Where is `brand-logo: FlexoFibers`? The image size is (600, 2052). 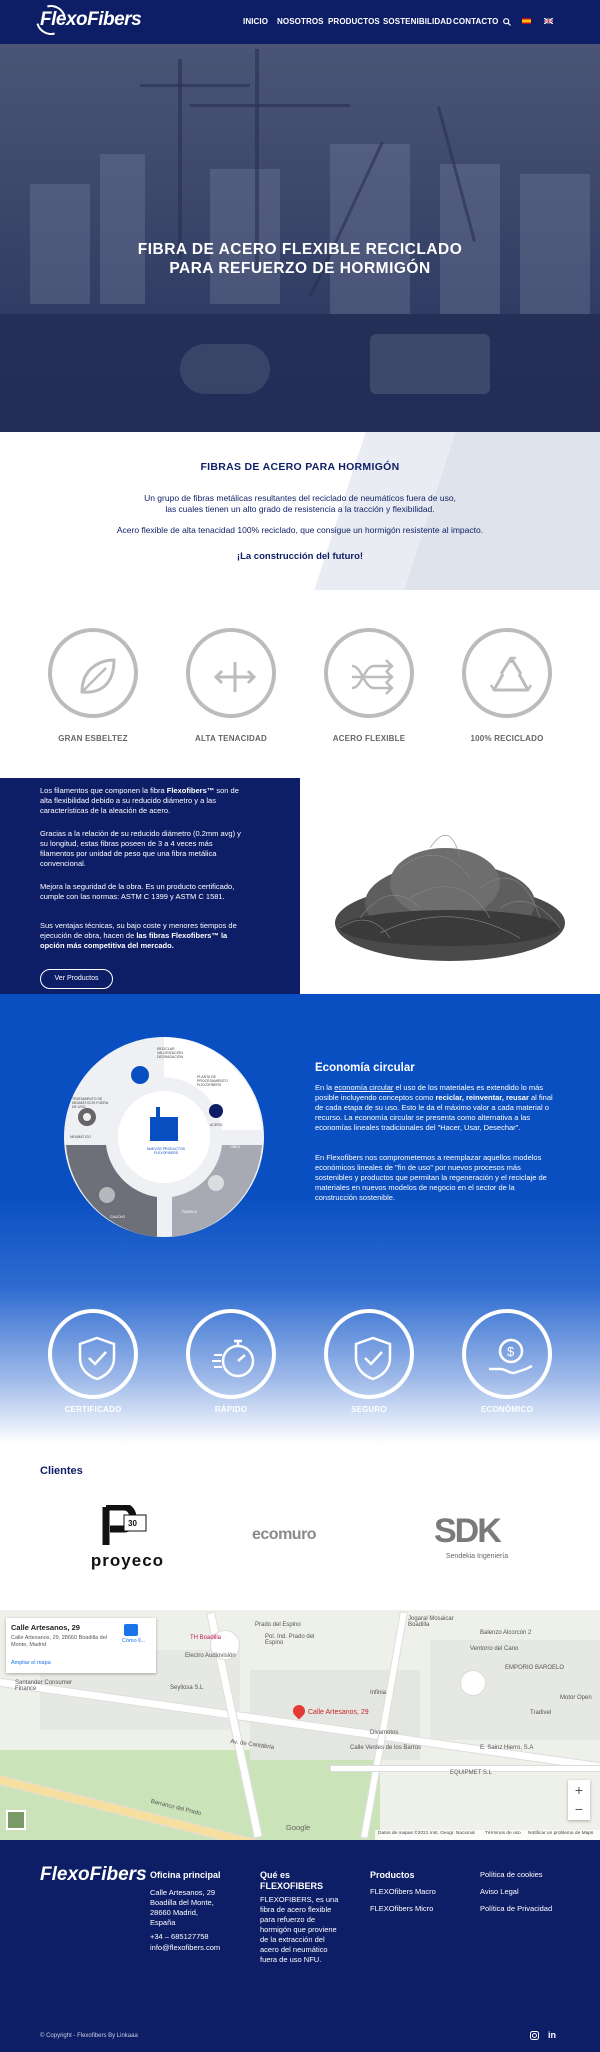 brand-logo: FlexoFibers is located at coordinates (86, 20).